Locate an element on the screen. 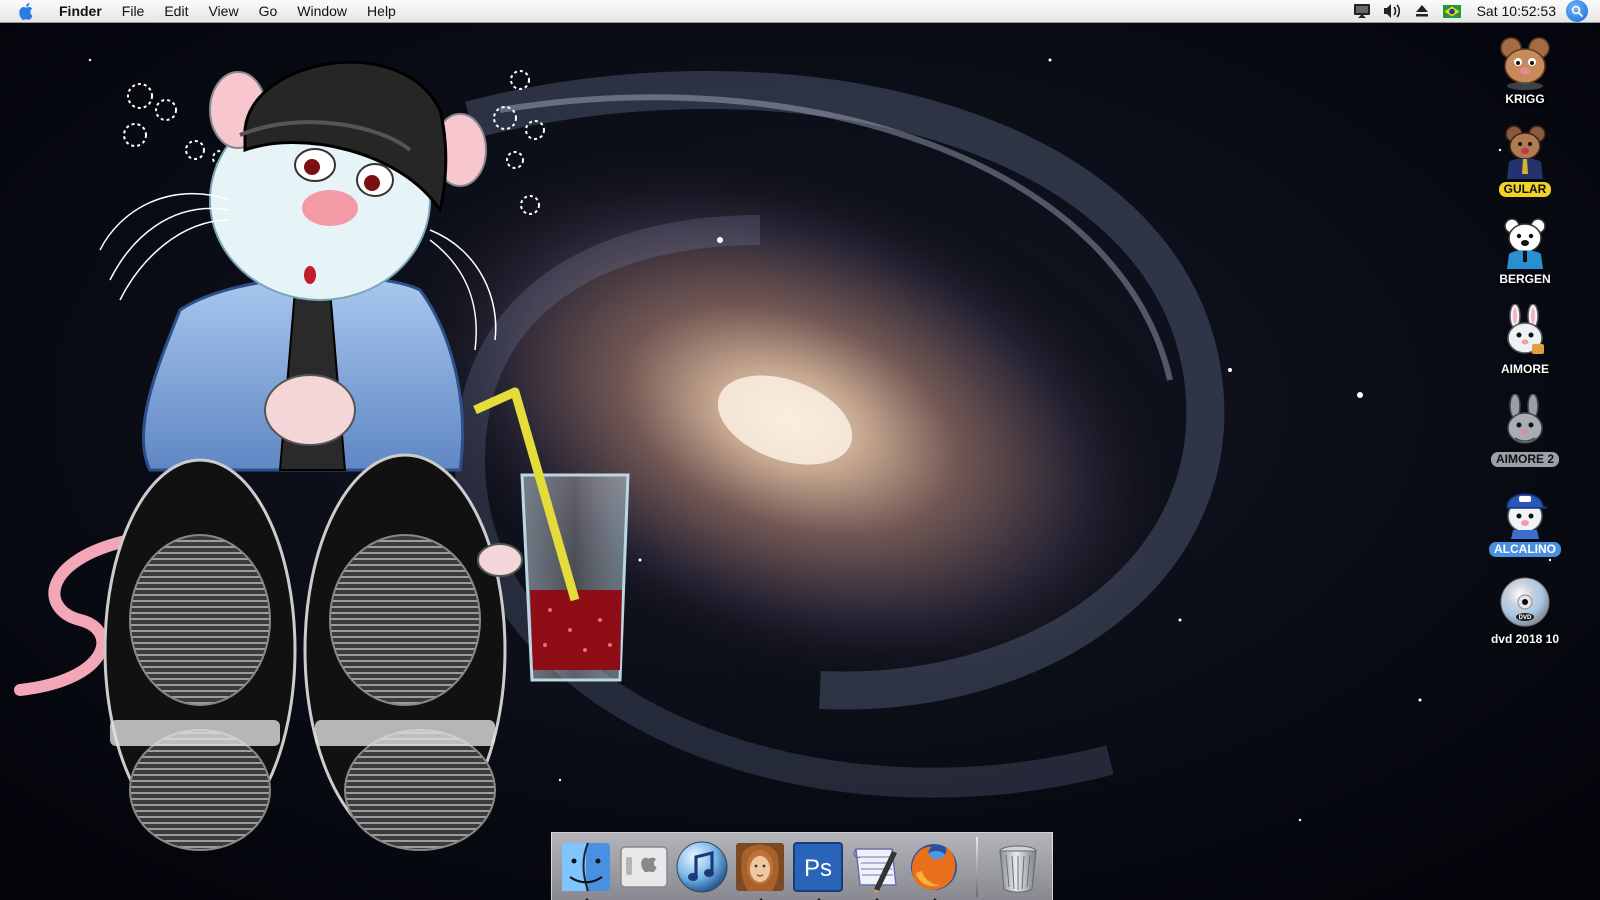 The height and width of the screenshot is (900, 1600). dock-item-itunes is located at coordinates (702, 867).